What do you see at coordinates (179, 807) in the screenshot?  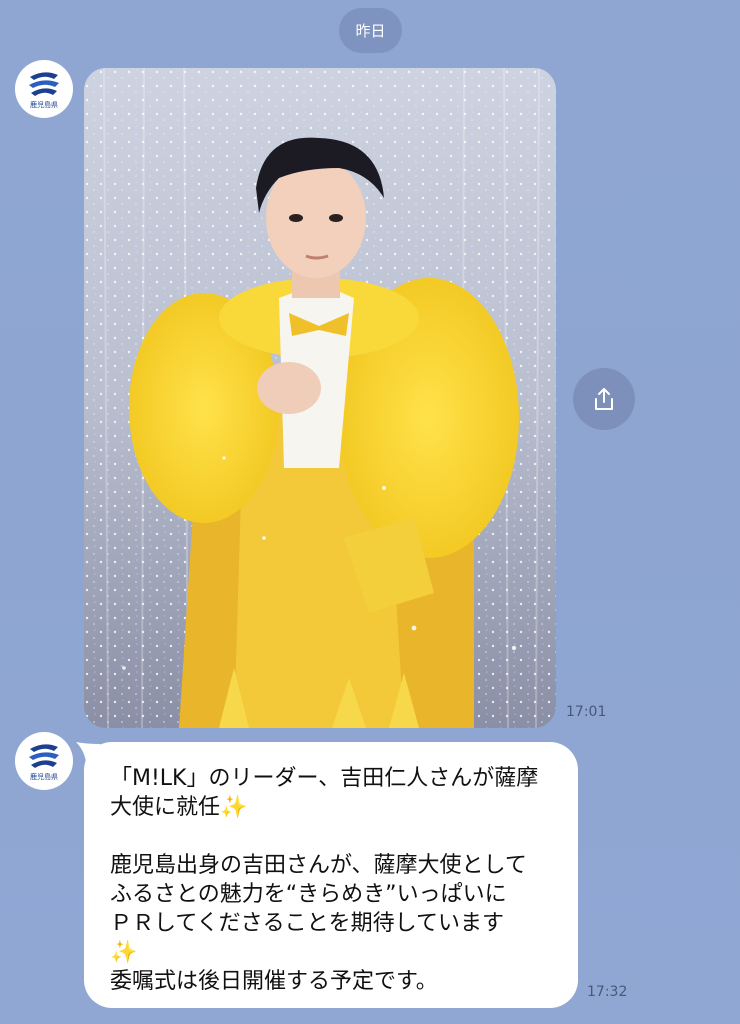 I see `message-line: 大使に就任✨` at bounding box center [179, 807].